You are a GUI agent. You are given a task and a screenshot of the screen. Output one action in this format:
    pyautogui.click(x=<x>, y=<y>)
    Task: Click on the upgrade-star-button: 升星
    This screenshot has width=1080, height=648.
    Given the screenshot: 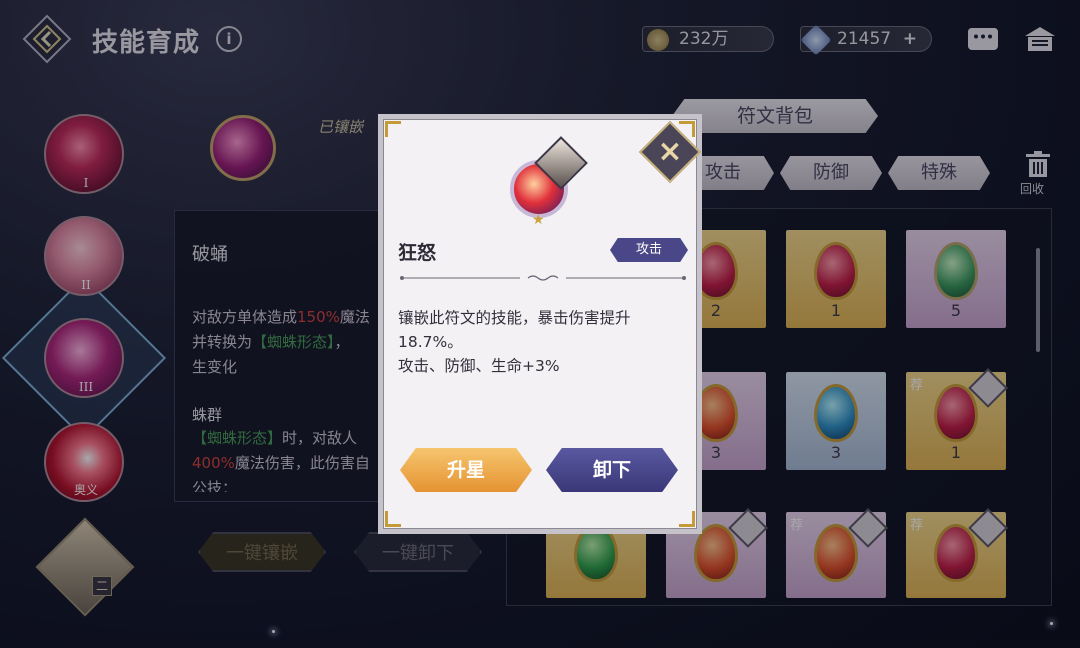 What is the action you would take?
    pyautogui.click(x=466, y=470)
    